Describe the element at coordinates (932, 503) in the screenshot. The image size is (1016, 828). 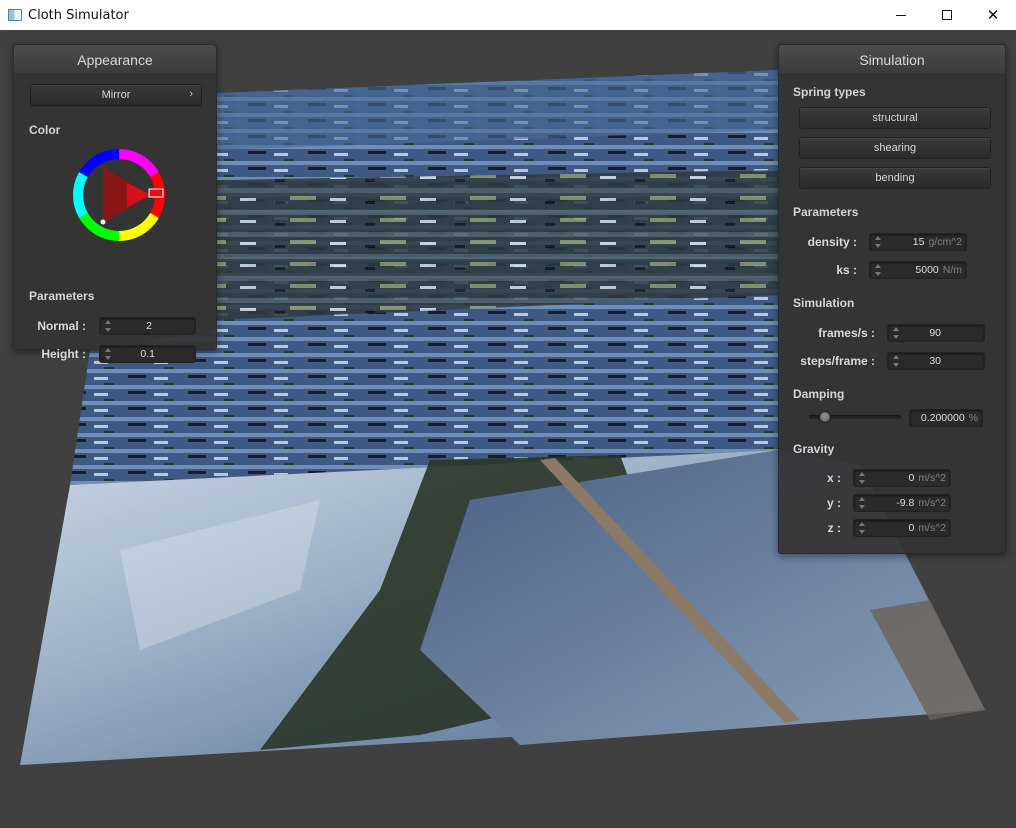
I see `gravity-y-unit: m/s^2` at that location.